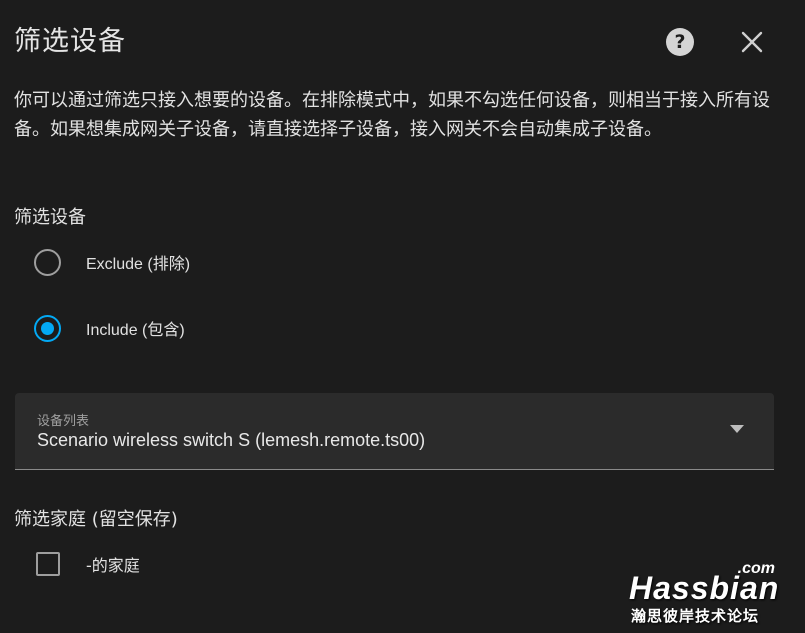 Image resolution: width=805 pixels, height=633 pixels. Describe the element at coordinates (70, 41) in the screenshot. I see `dialog-title: 筛选设备` at that location.